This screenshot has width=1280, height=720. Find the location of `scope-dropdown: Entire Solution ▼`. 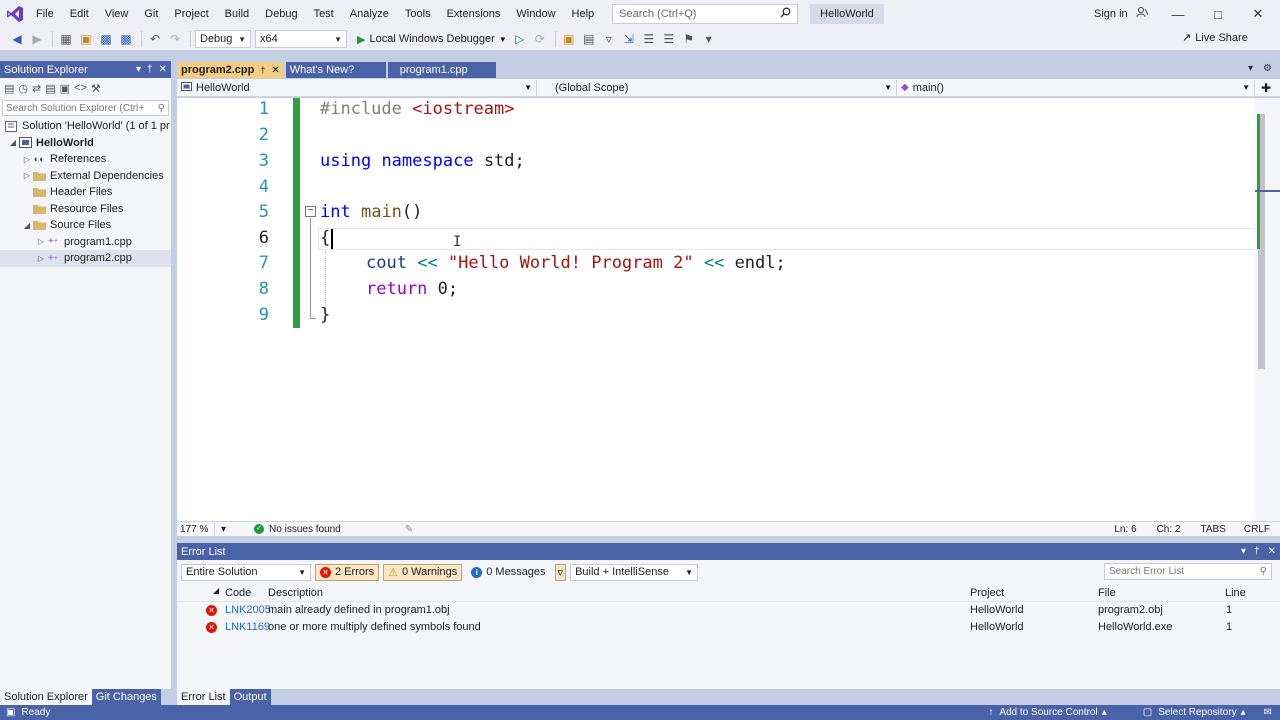

scope-dropdown: Entire Solution ▼ is located at coordinates (246, 572).